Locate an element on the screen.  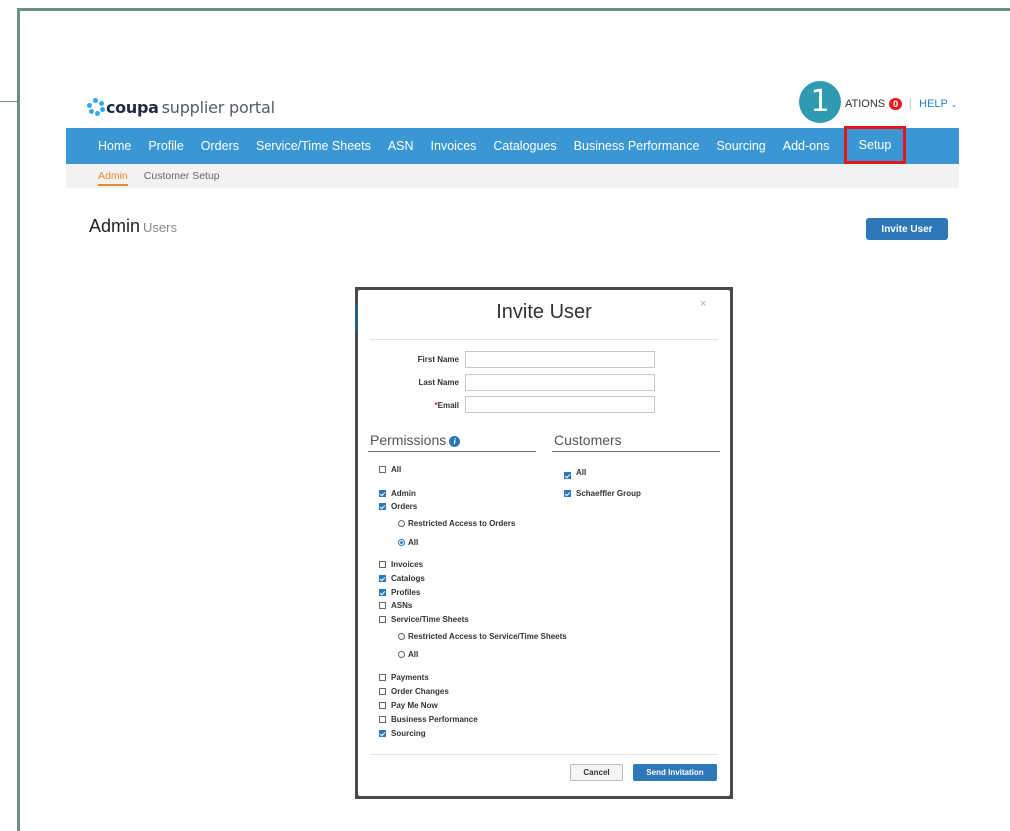
perm-sourcing: Sourcing is located at coordinates (402, 733).